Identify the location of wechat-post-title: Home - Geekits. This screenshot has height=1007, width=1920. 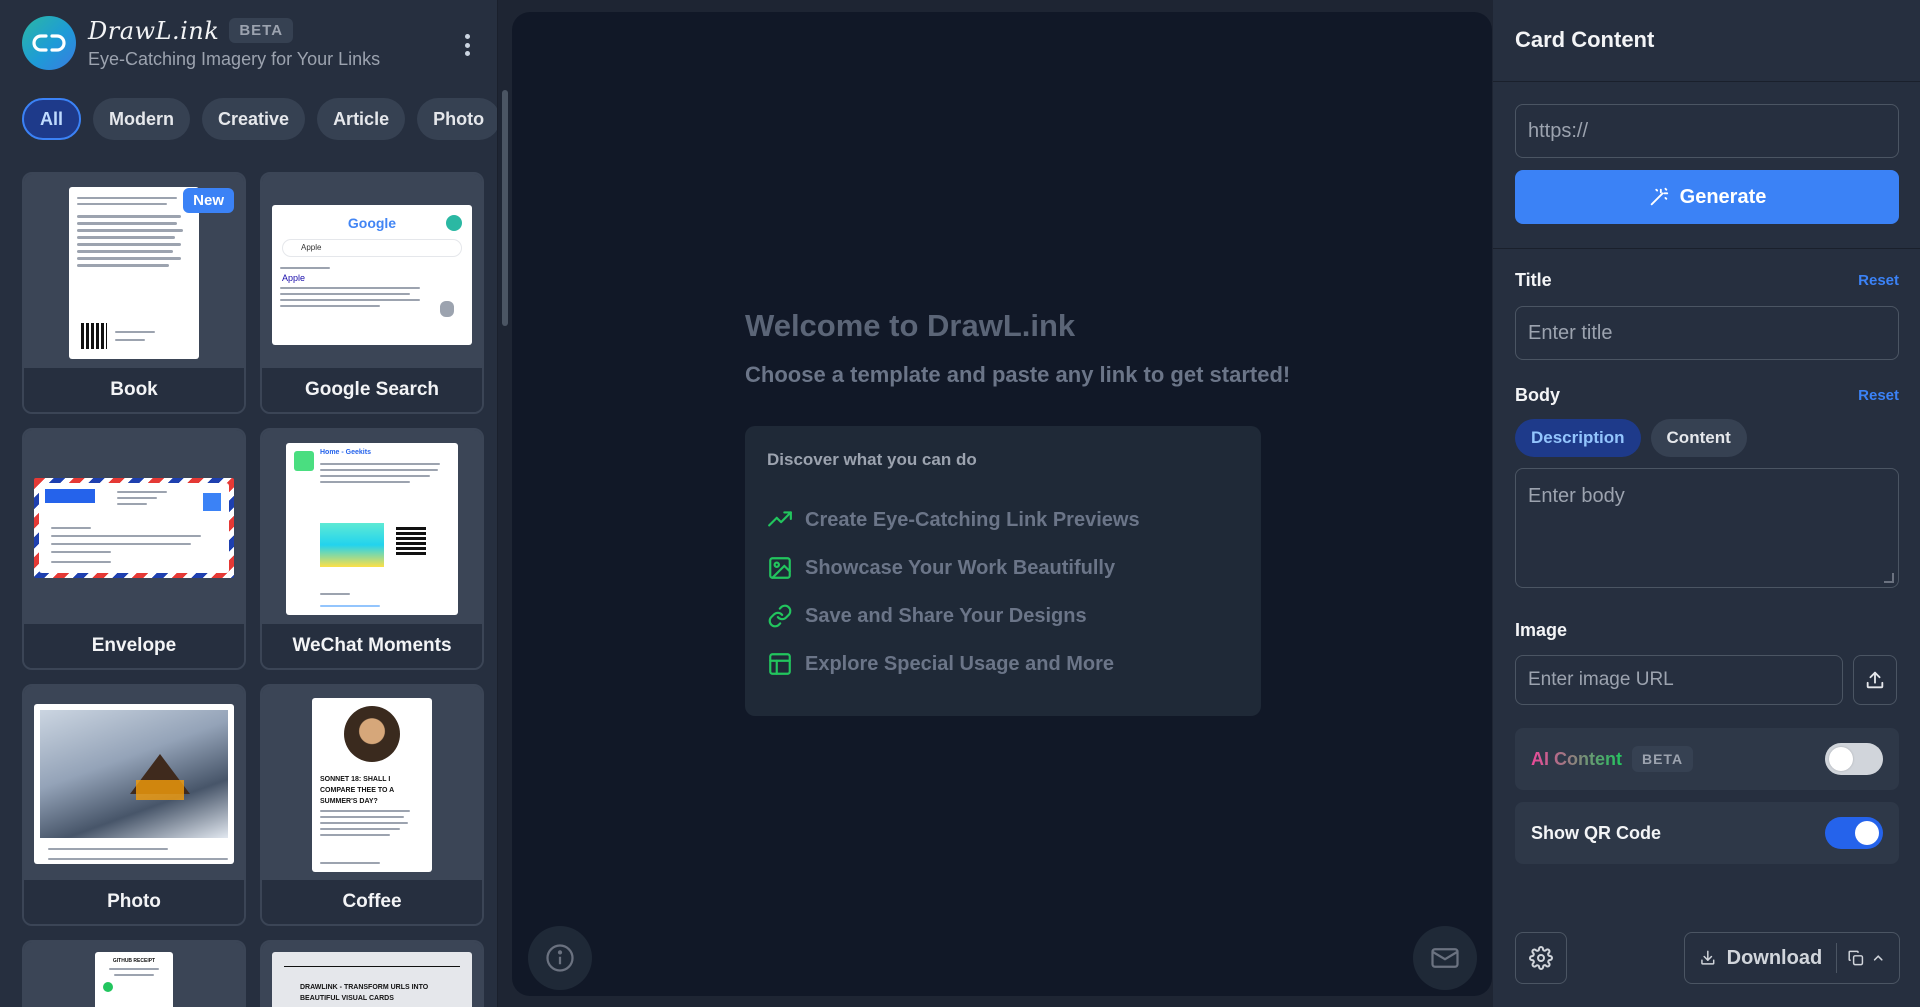
(345, 452).